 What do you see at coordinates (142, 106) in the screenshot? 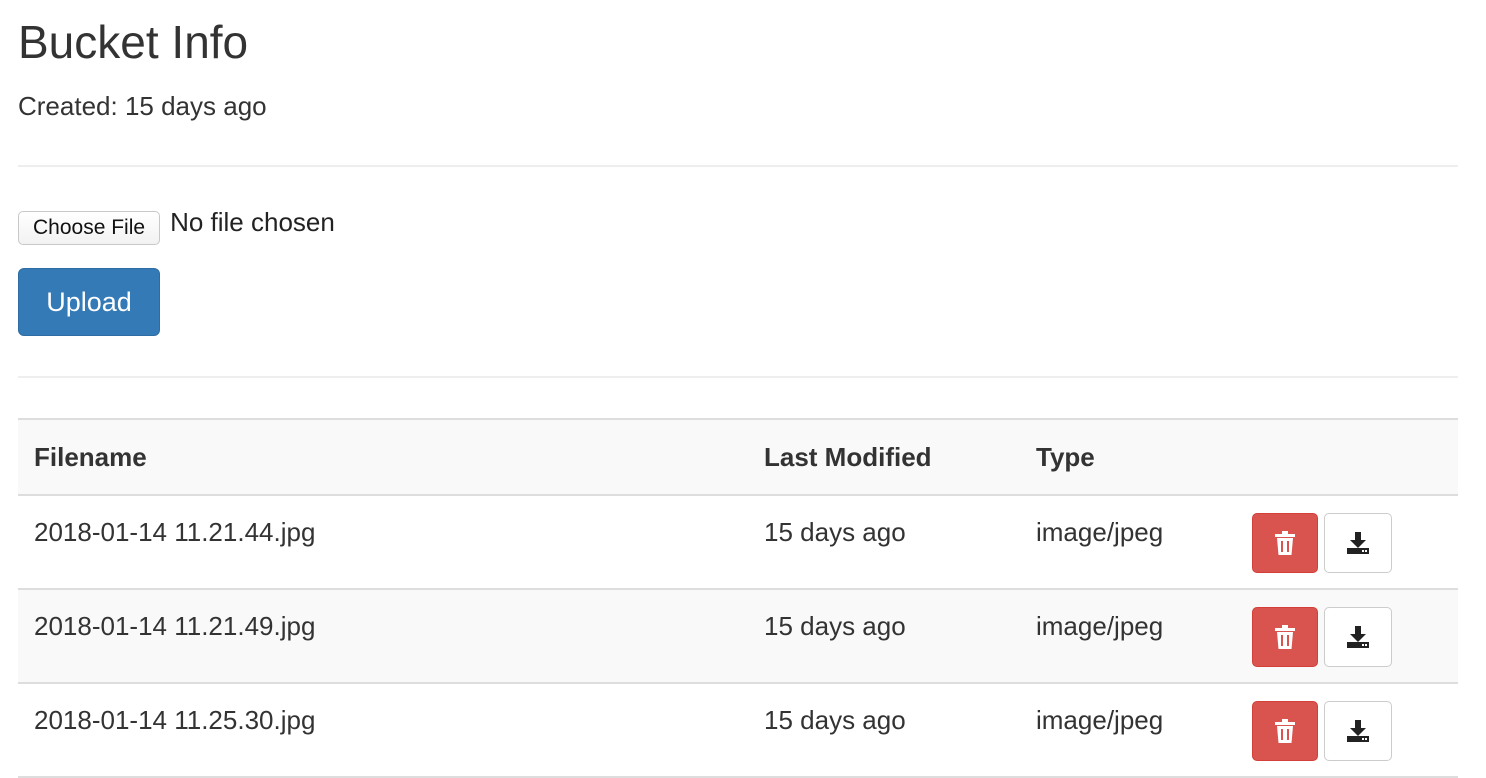
I see `created-text: Created: 15 days ago` at bounding box center [142, 106].